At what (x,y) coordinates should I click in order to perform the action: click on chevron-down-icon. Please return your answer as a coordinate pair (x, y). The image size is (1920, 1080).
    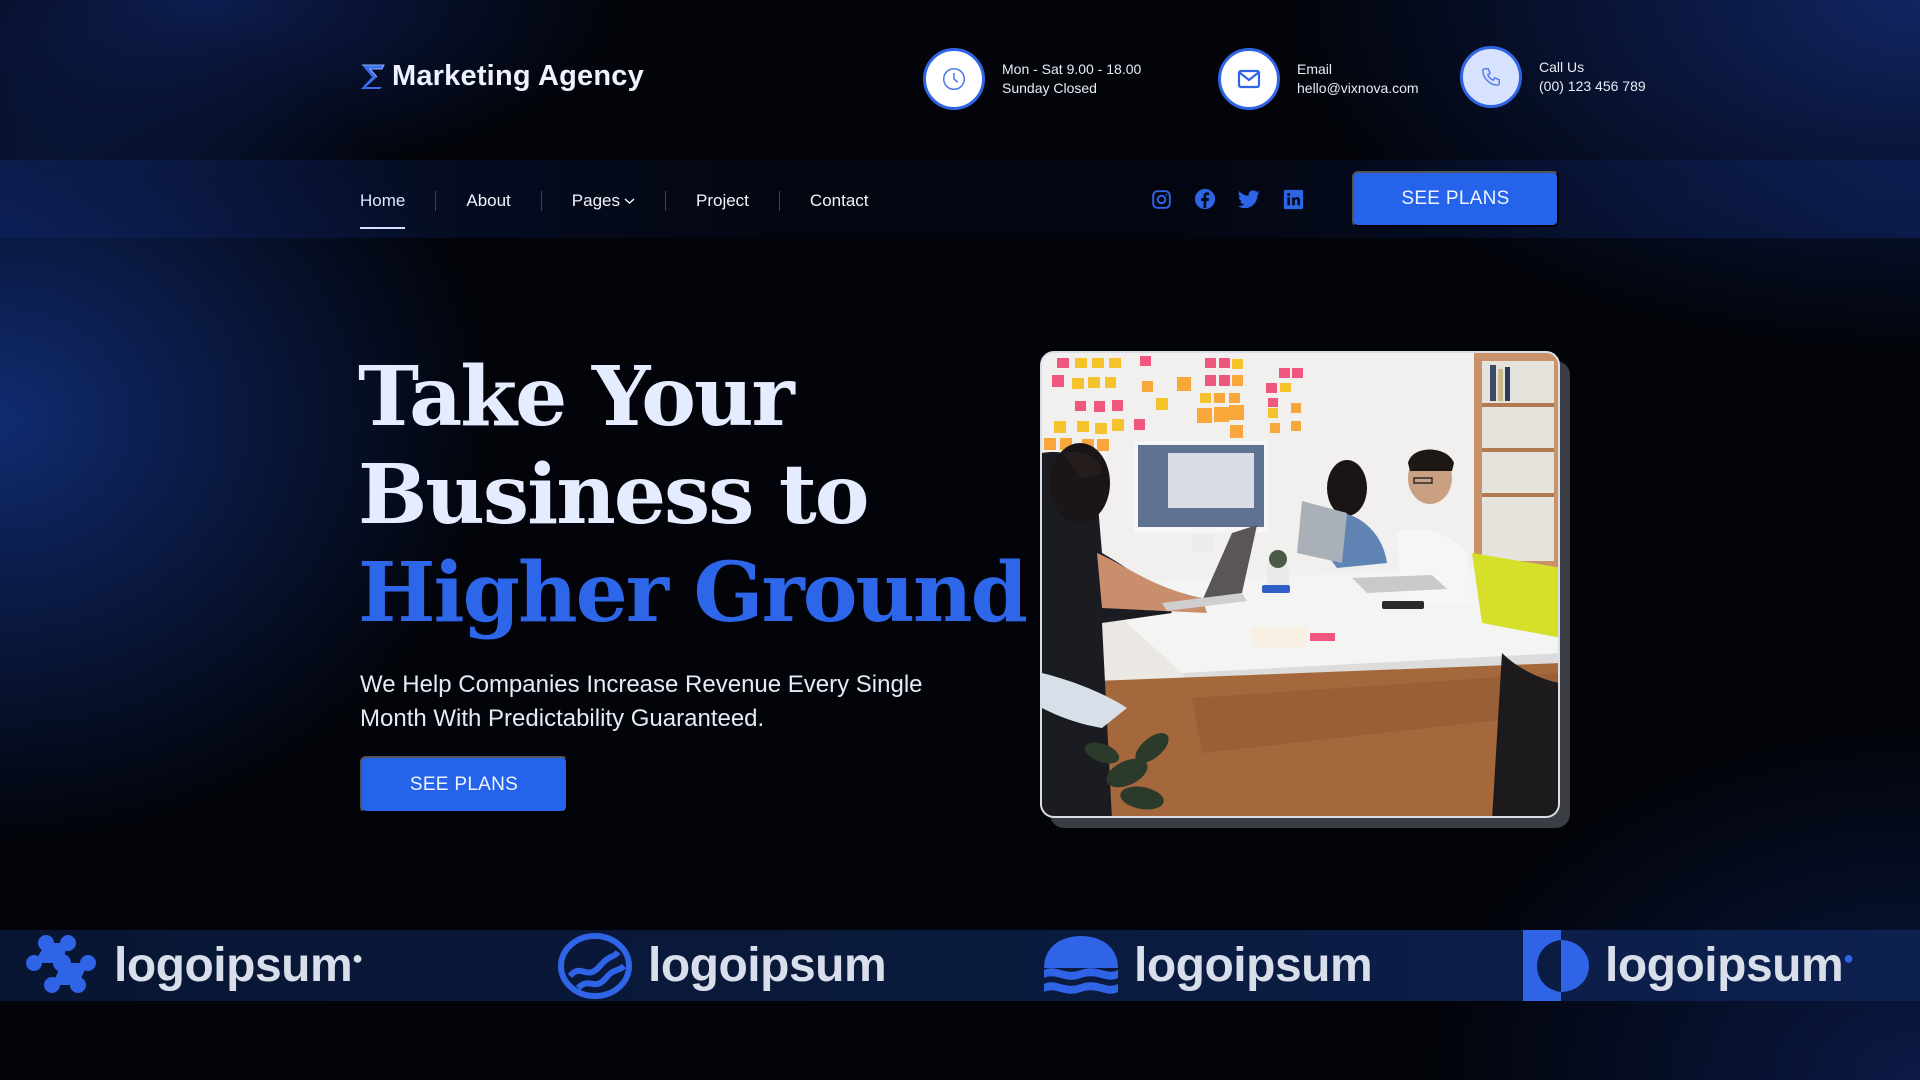
    Looking at the image, I should click on (629, 201).